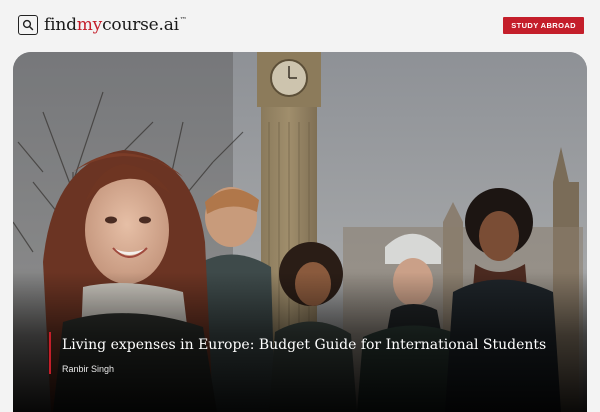 This screenshot has height=412, width=600. What do you see at coordinates (183, 19) in the screenshot?
I see `logo-trademark: ™` at bounding box center [183, 19].